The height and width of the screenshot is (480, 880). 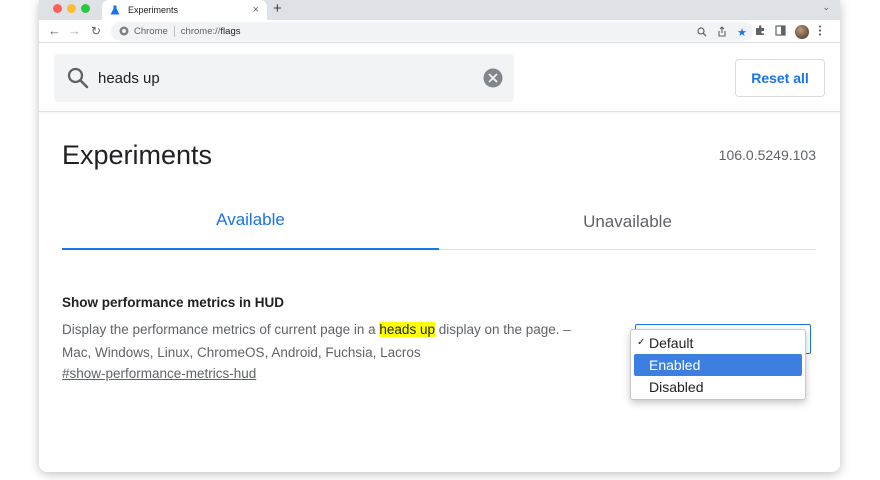 What do you see at coordinates (780, 32) in the screenshot?
I see `side-panel-icon` at bounding box center [780, 32].